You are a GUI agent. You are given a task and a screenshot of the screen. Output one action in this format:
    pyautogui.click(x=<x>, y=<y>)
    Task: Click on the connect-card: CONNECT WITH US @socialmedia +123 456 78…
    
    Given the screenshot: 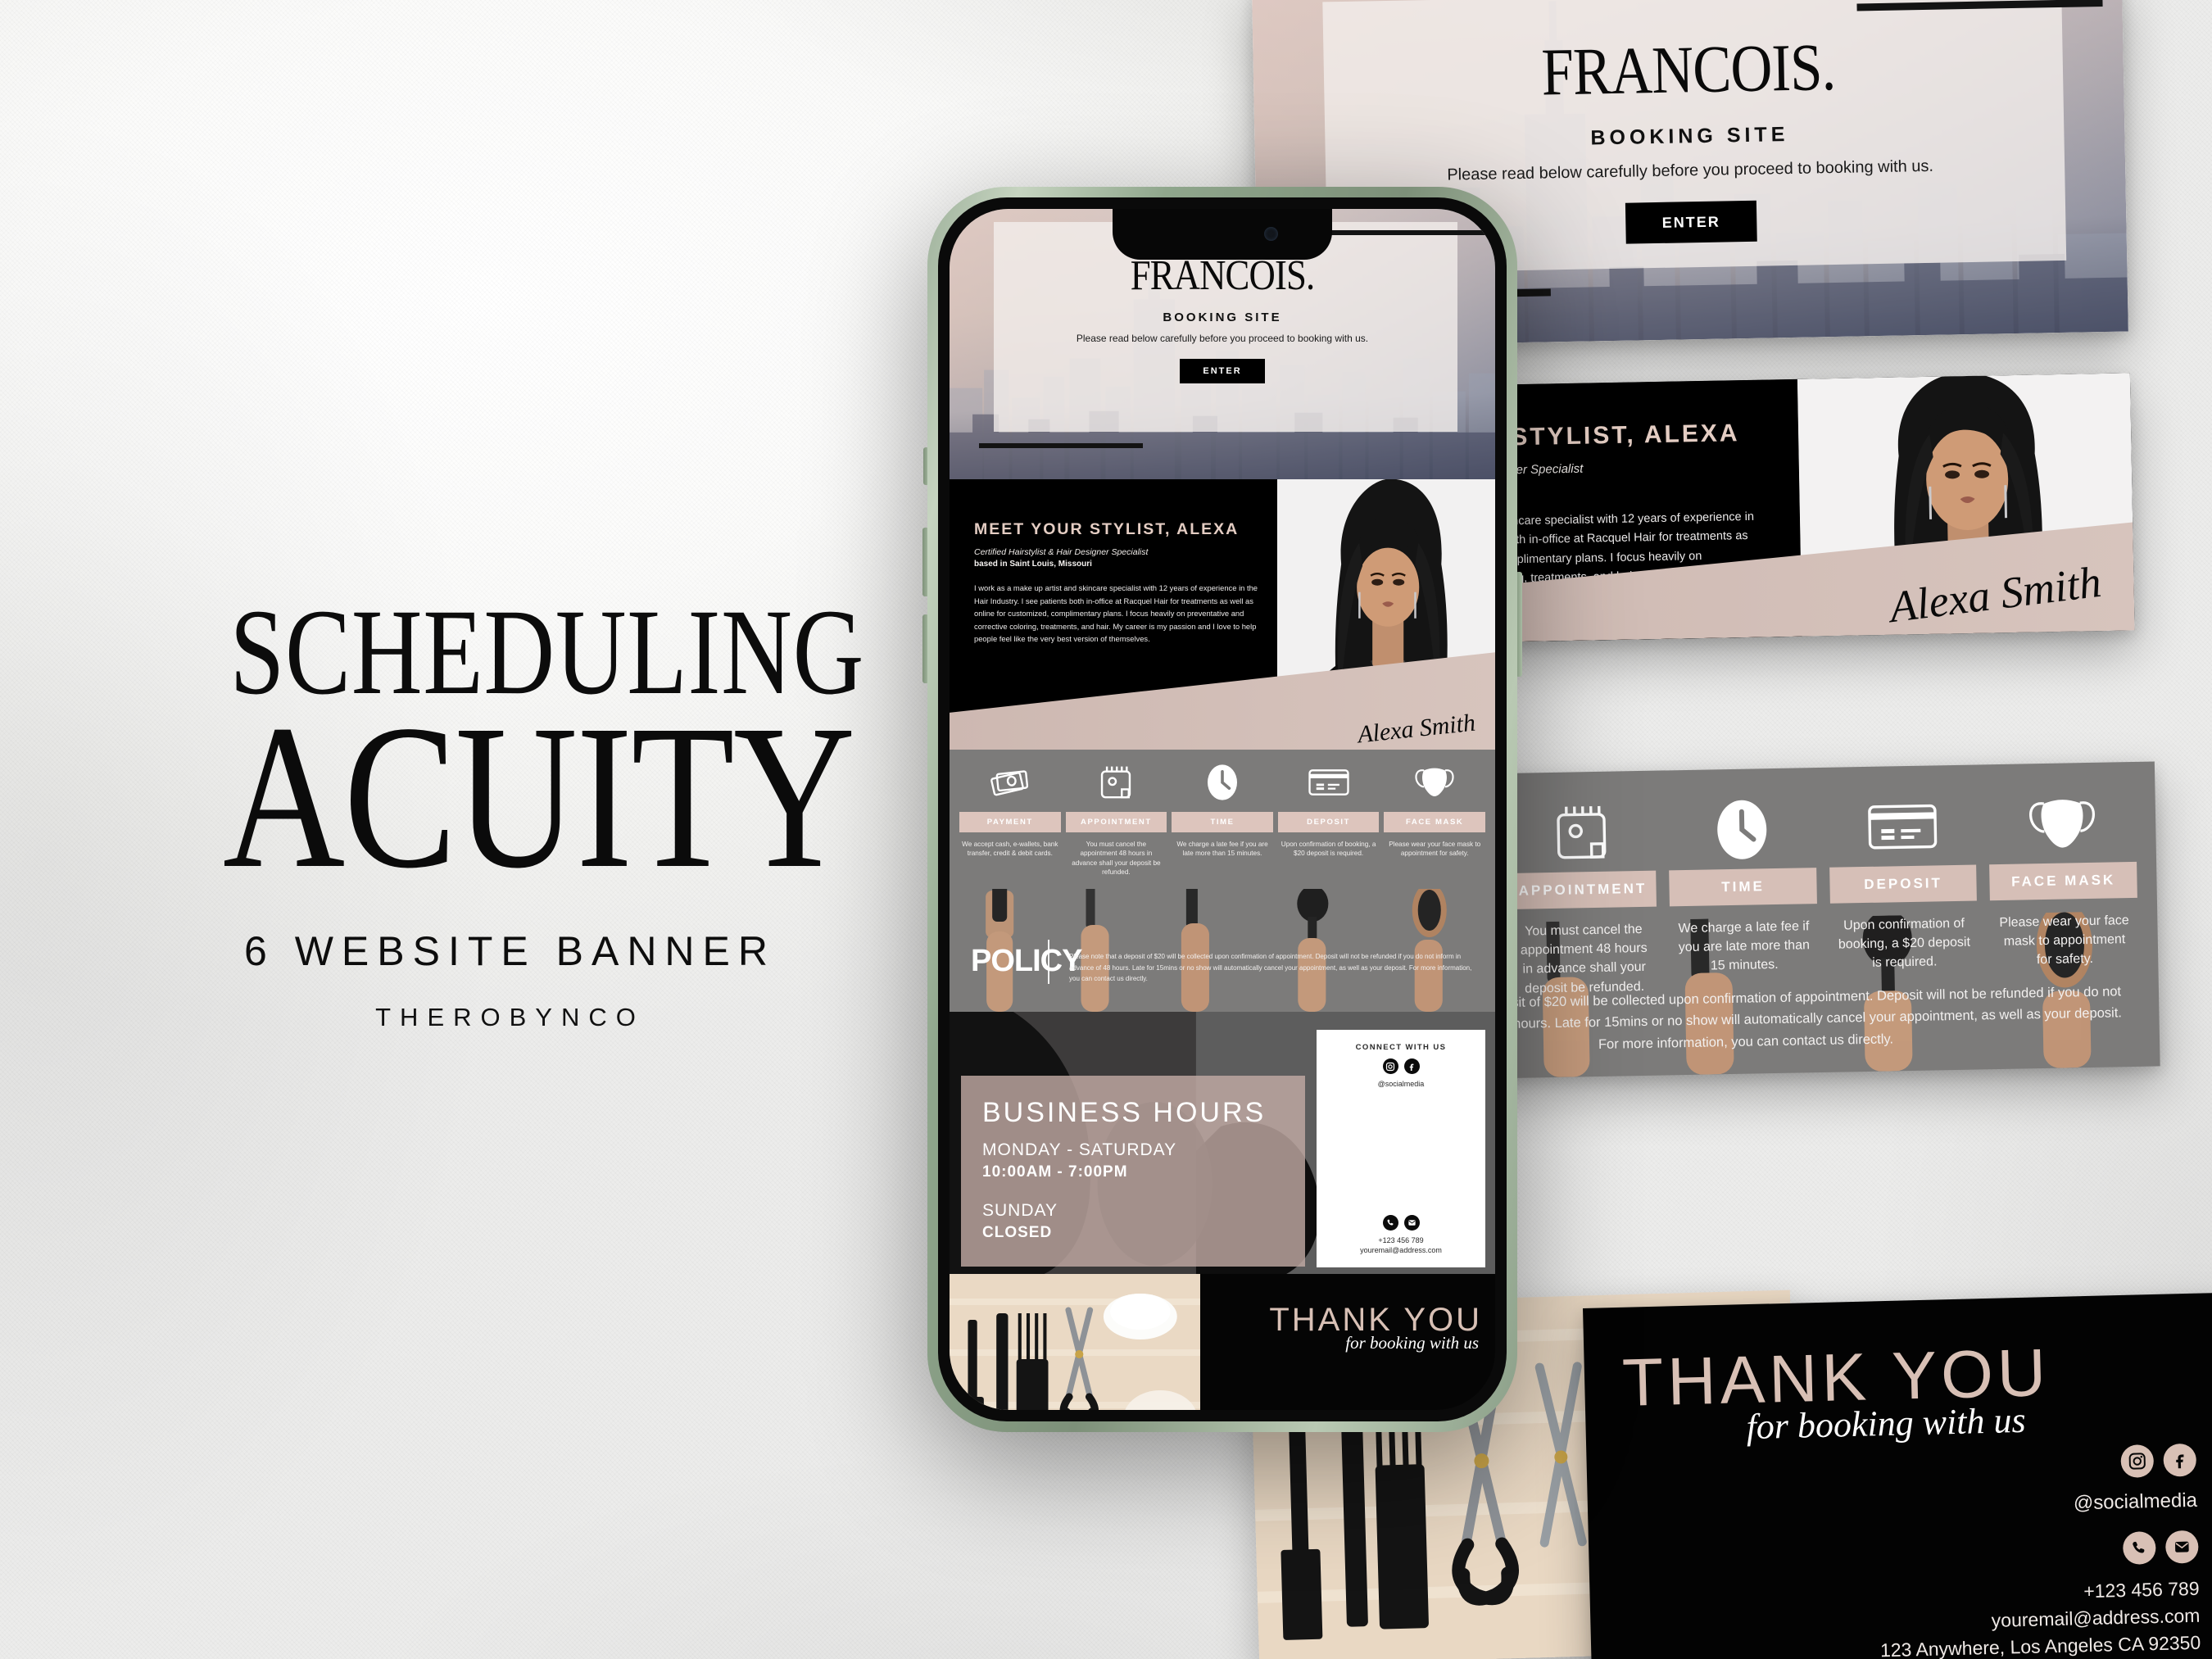 What is the action you would take?
    pyautogui.click(x=1401, y=1148)
    